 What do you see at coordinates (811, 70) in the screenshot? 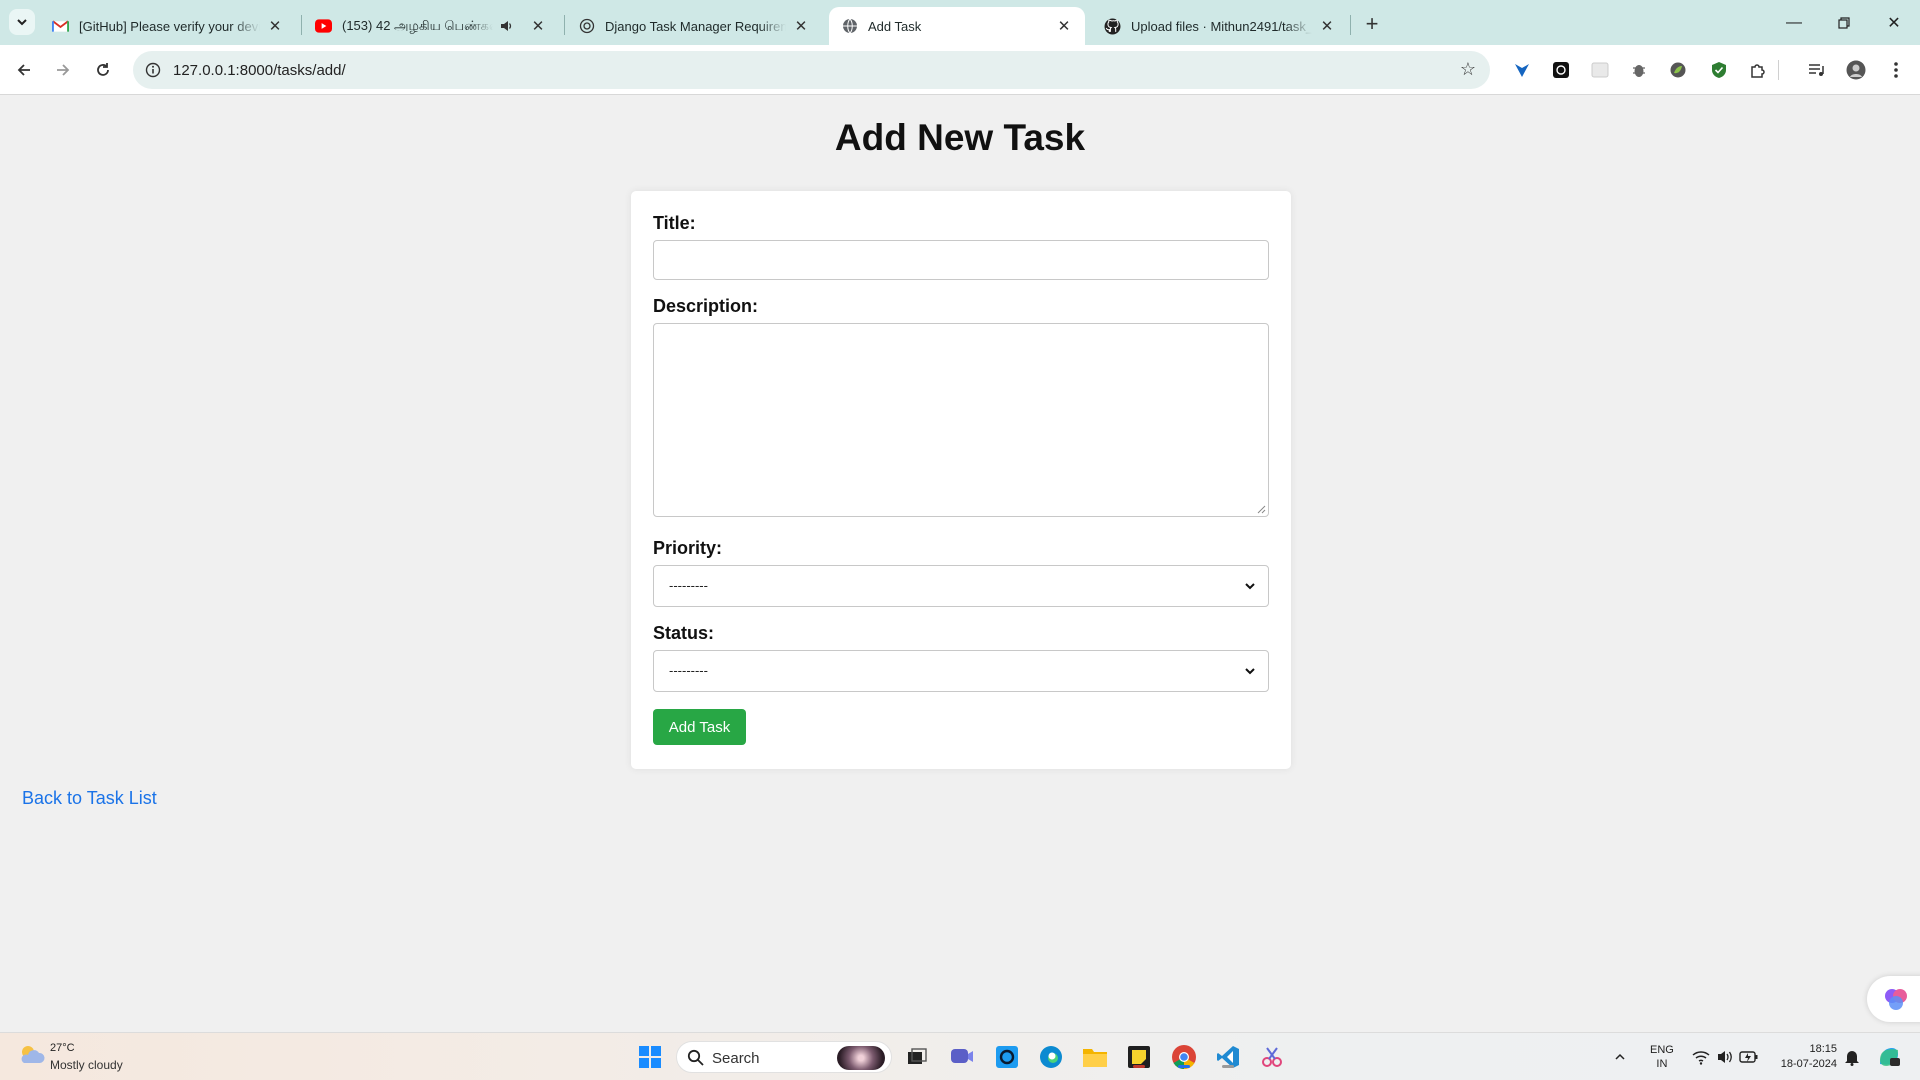
I see `address-bar: 127.0.0.1:8000/tasks/add/ ☆` at bounding box center [811, 70].